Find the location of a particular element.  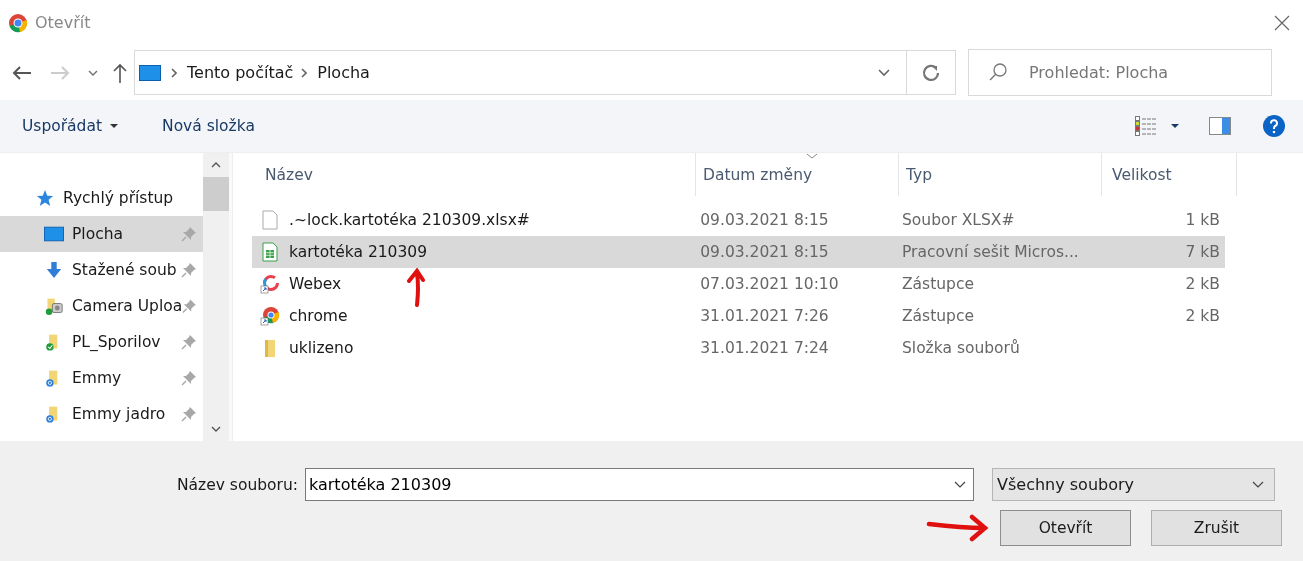

size-cell: 1 kB is located at coordinates (1202, 220).